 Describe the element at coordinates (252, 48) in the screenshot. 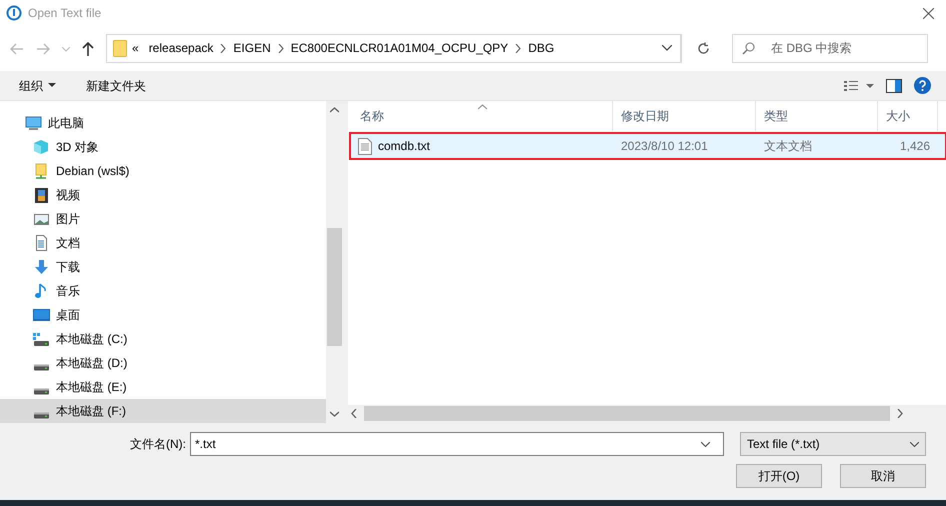

I see `breadcrumb: EIGEN` at that location.